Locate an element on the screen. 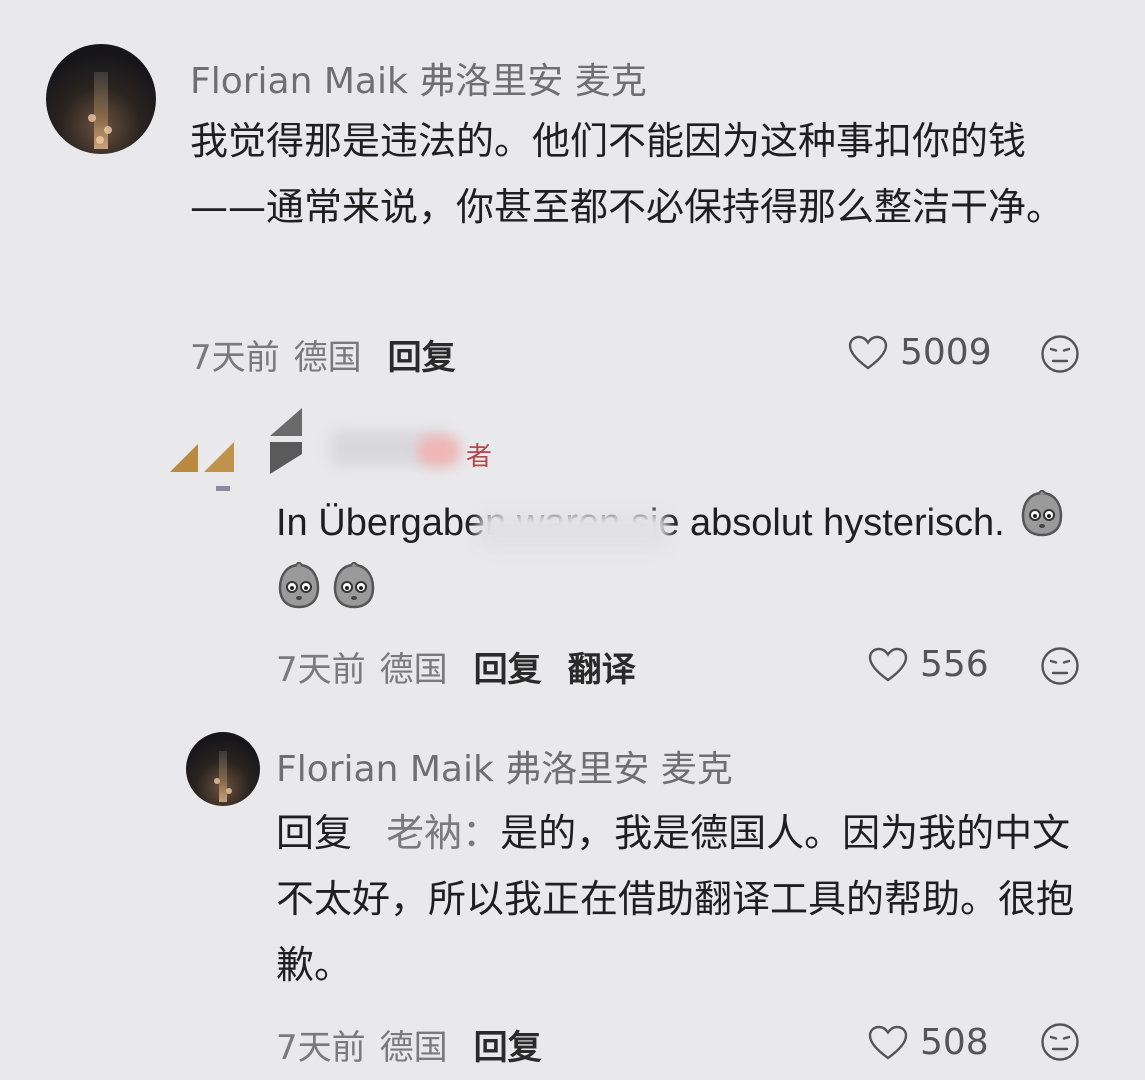 This screenshot has height=1080, width=1145. like-count: 5009 is located at coordinates (946, 352).